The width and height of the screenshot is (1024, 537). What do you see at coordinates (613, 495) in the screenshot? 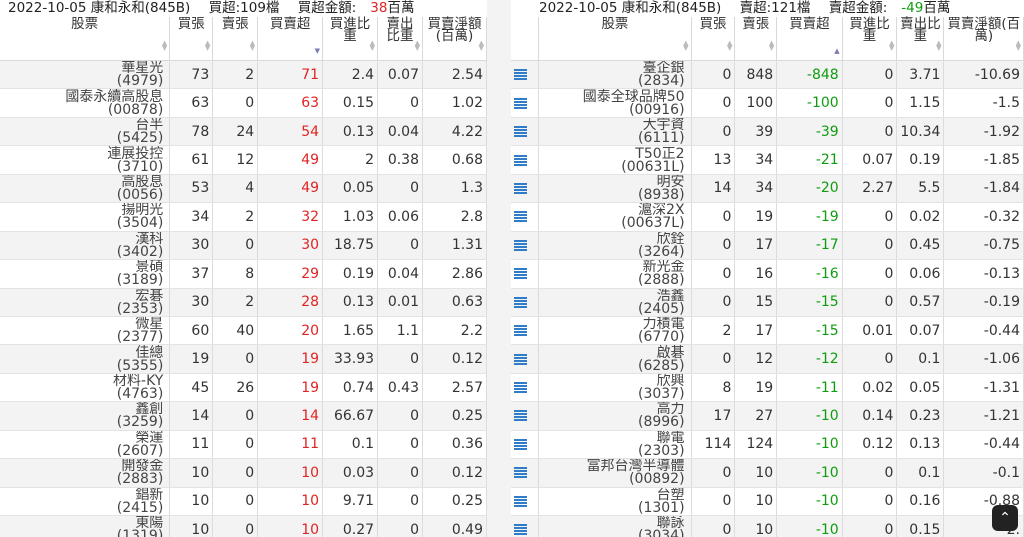
I see `stock-name: 台塑` at bounding box center [613, 495].